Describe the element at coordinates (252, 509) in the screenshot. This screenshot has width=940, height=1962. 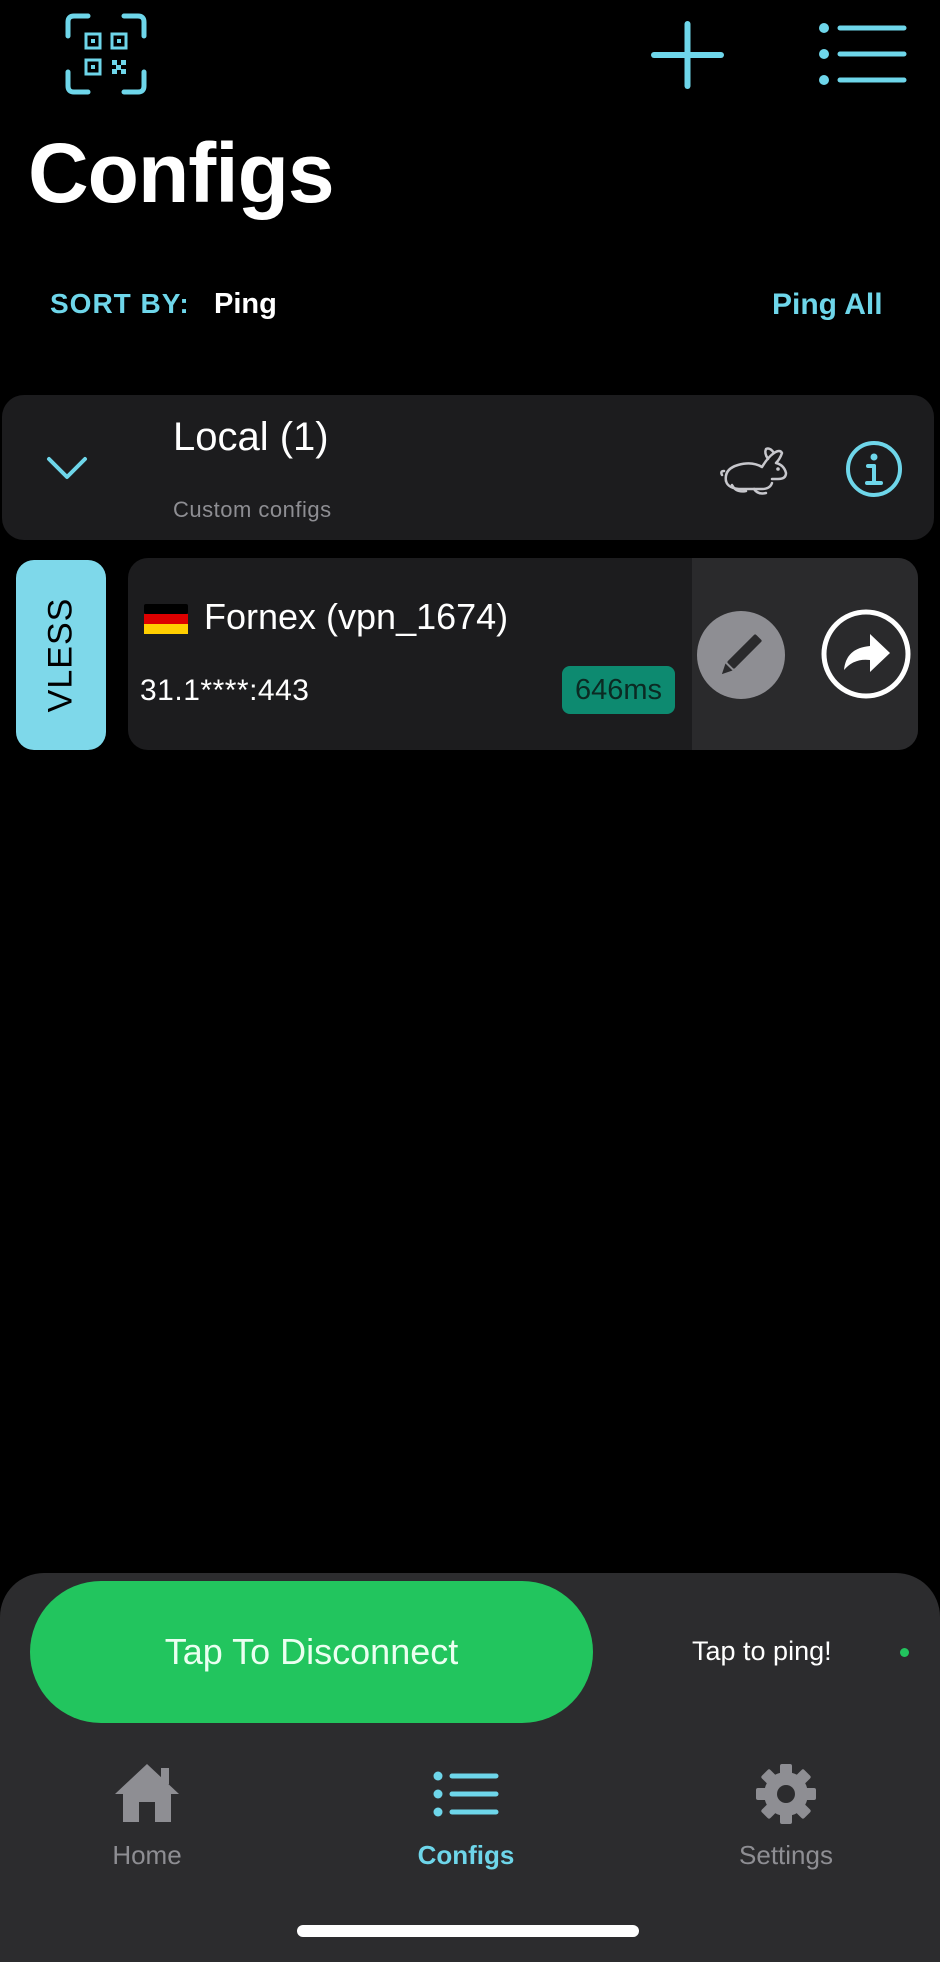
I see `group-subtitle: Custom configs` at that location.